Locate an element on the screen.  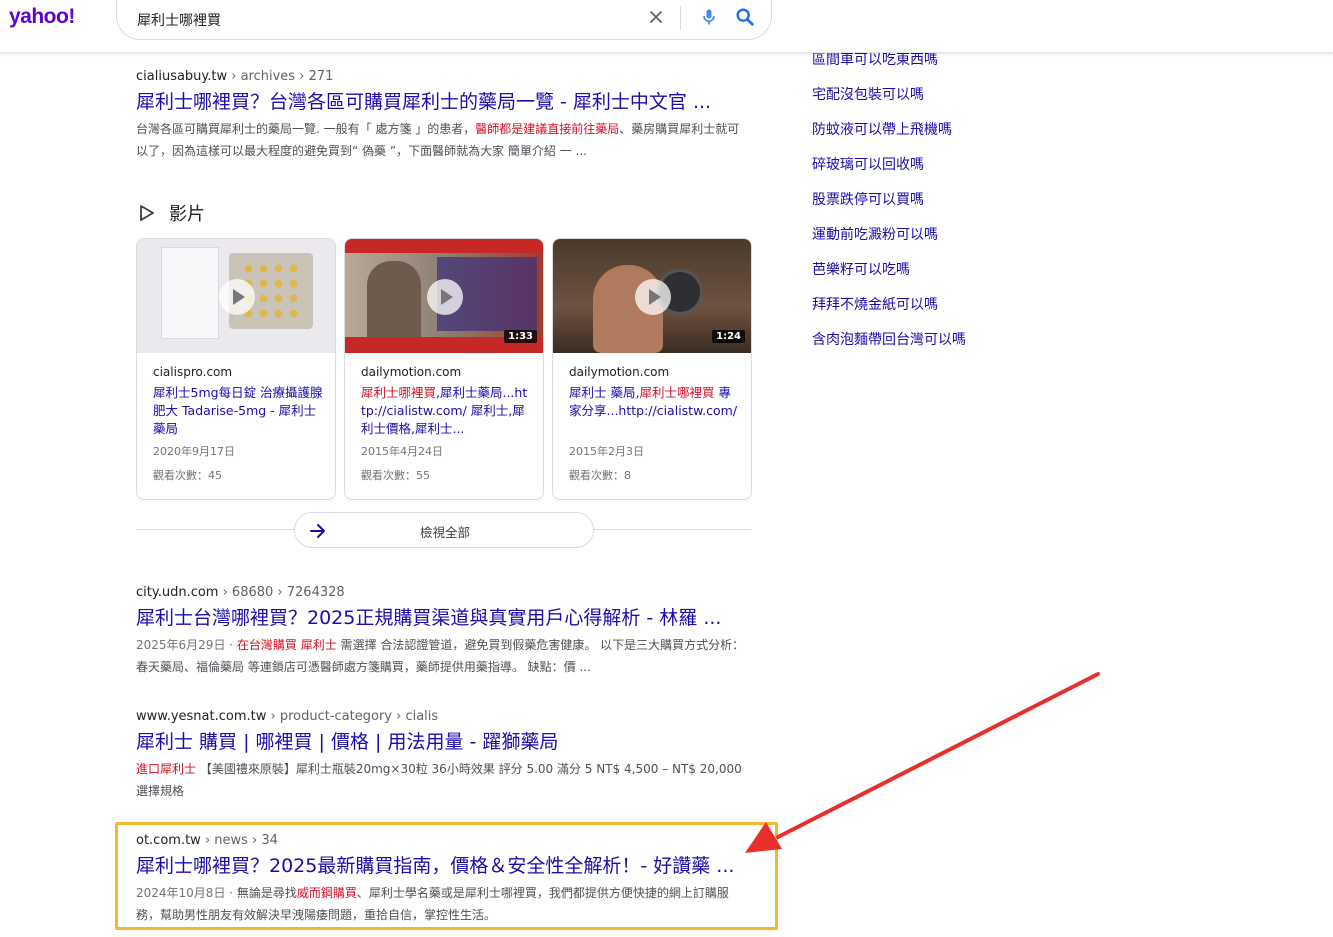
video-duration: 1:24 is located at coordinates (728, 336).